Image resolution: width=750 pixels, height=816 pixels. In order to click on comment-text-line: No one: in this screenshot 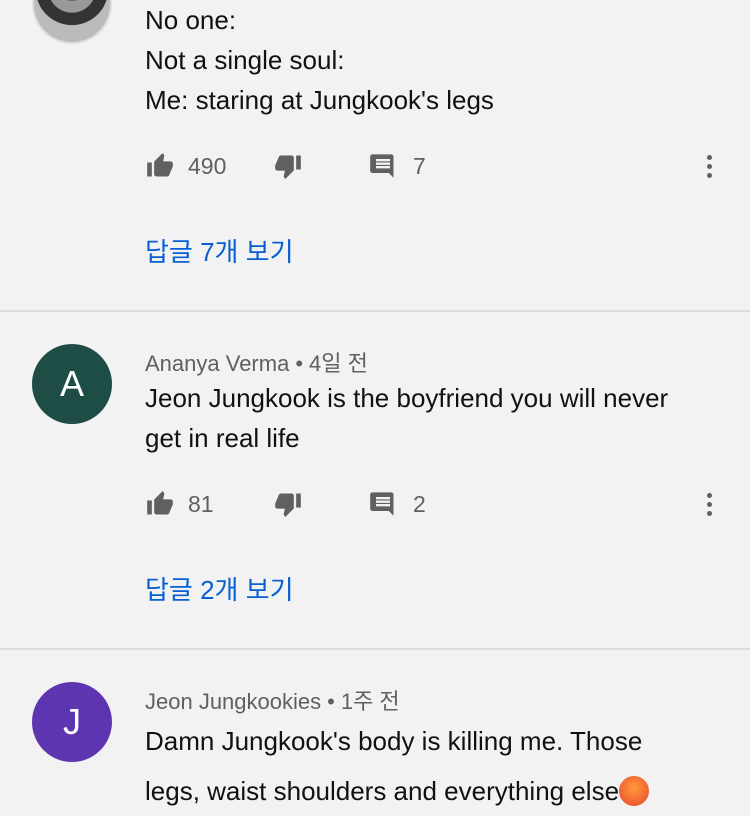, I will do `click(191, 20)`.